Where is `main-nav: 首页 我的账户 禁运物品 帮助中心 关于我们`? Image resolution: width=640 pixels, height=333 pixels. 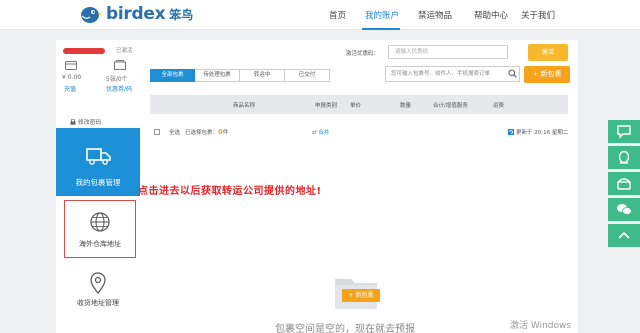
main-nav: 首页 我的账户 禁运物品 帮助中心 关于我们 is located at coordinates (320, 16).